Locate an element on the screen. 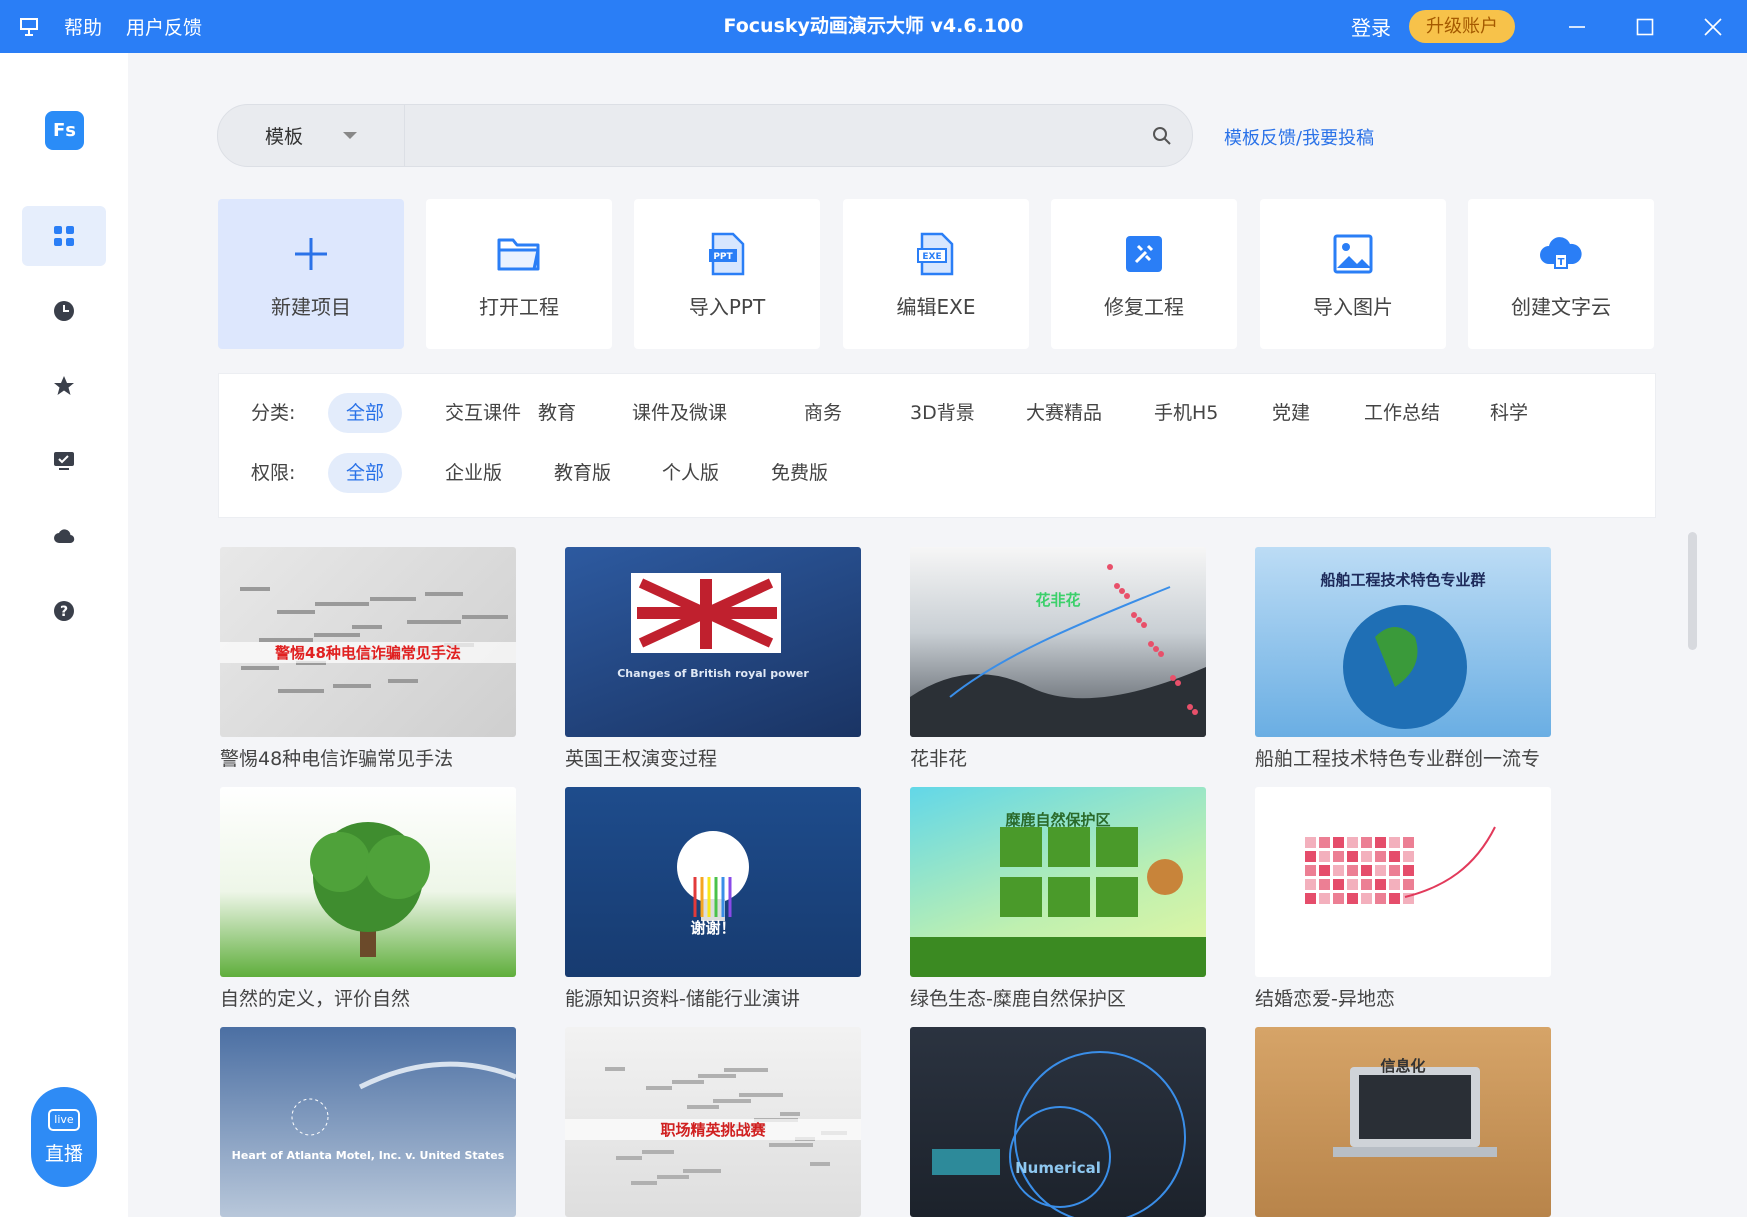  template-name: 花非花 is located at coordinates (1058, 757).